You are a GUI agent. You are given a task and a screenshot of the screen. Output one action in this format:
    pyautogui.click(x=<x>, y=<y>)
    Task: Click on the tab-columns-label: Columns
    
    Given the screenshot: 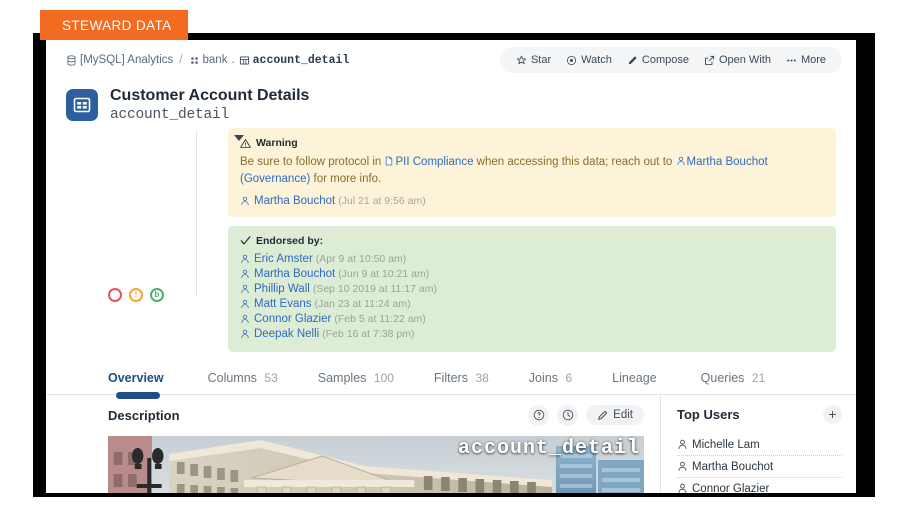 What is the action you would take?
    pyautogui.click(x=232, y=377)
    